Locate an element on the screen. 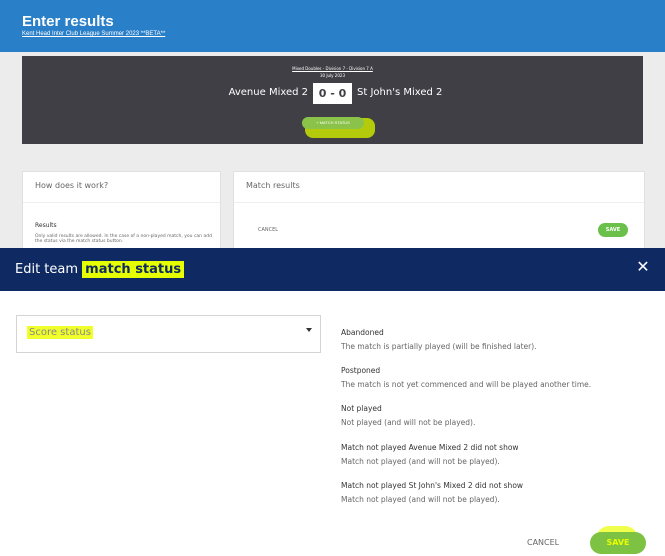 Image resolution: width=665 pixels, height=556 pixels. page-title: Enter results is located at coordinates (68, 21).